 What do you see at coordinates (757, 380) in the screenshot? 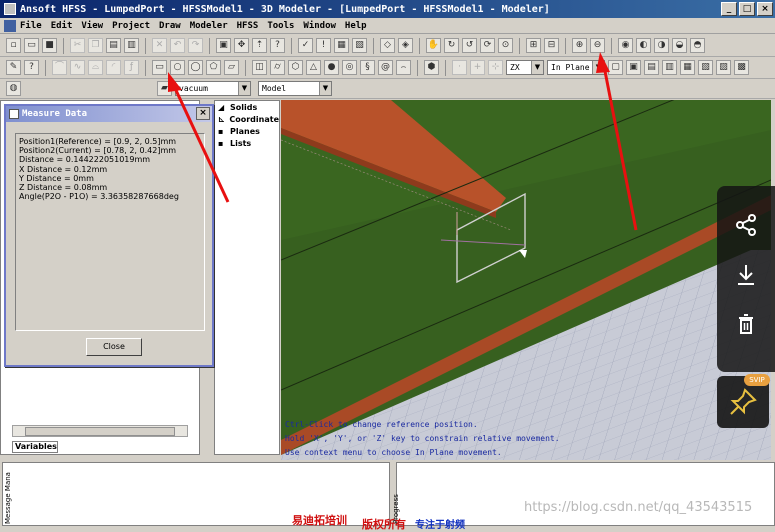
I see `svip-badge: SVIP` at bounding box center [757, 380].